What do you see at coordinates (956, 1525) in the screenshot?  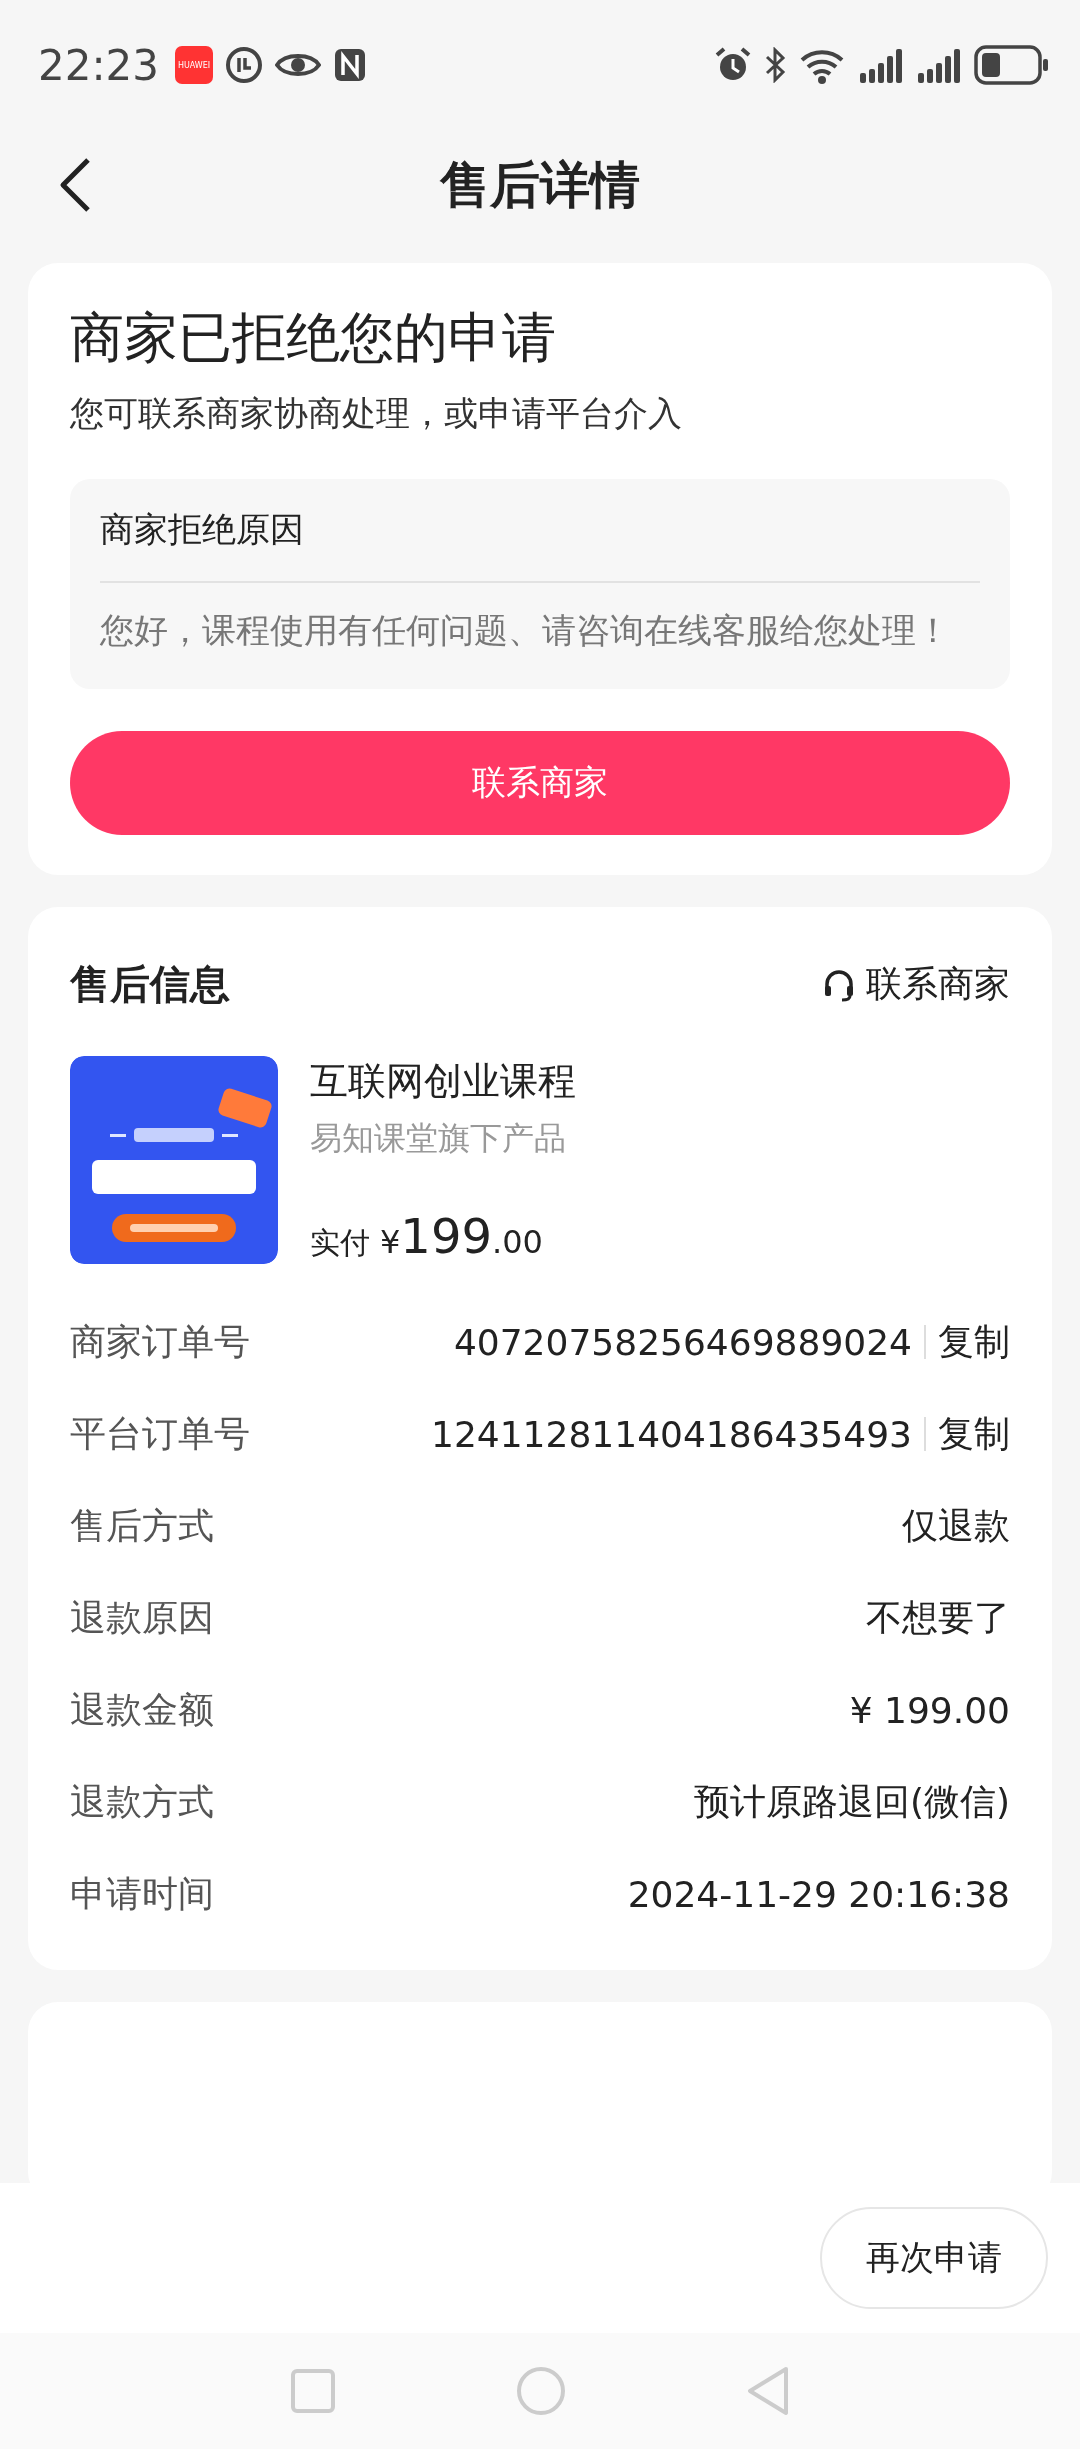 I see `row-value: 仅退款` at bounding box center [956, 1525].